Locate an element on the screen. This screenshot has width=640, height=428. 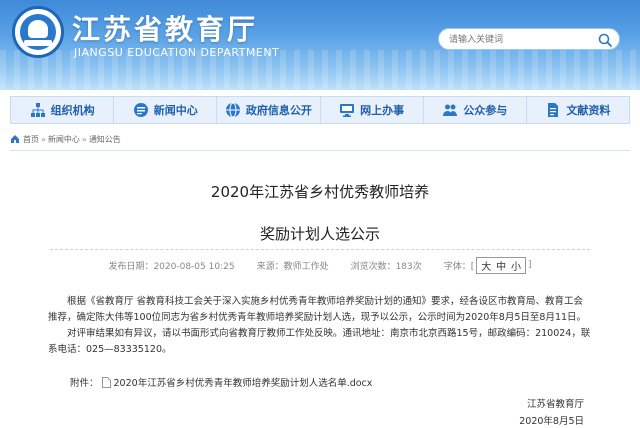
font-size-large-button: 大 is located at coordinates (486, 267).